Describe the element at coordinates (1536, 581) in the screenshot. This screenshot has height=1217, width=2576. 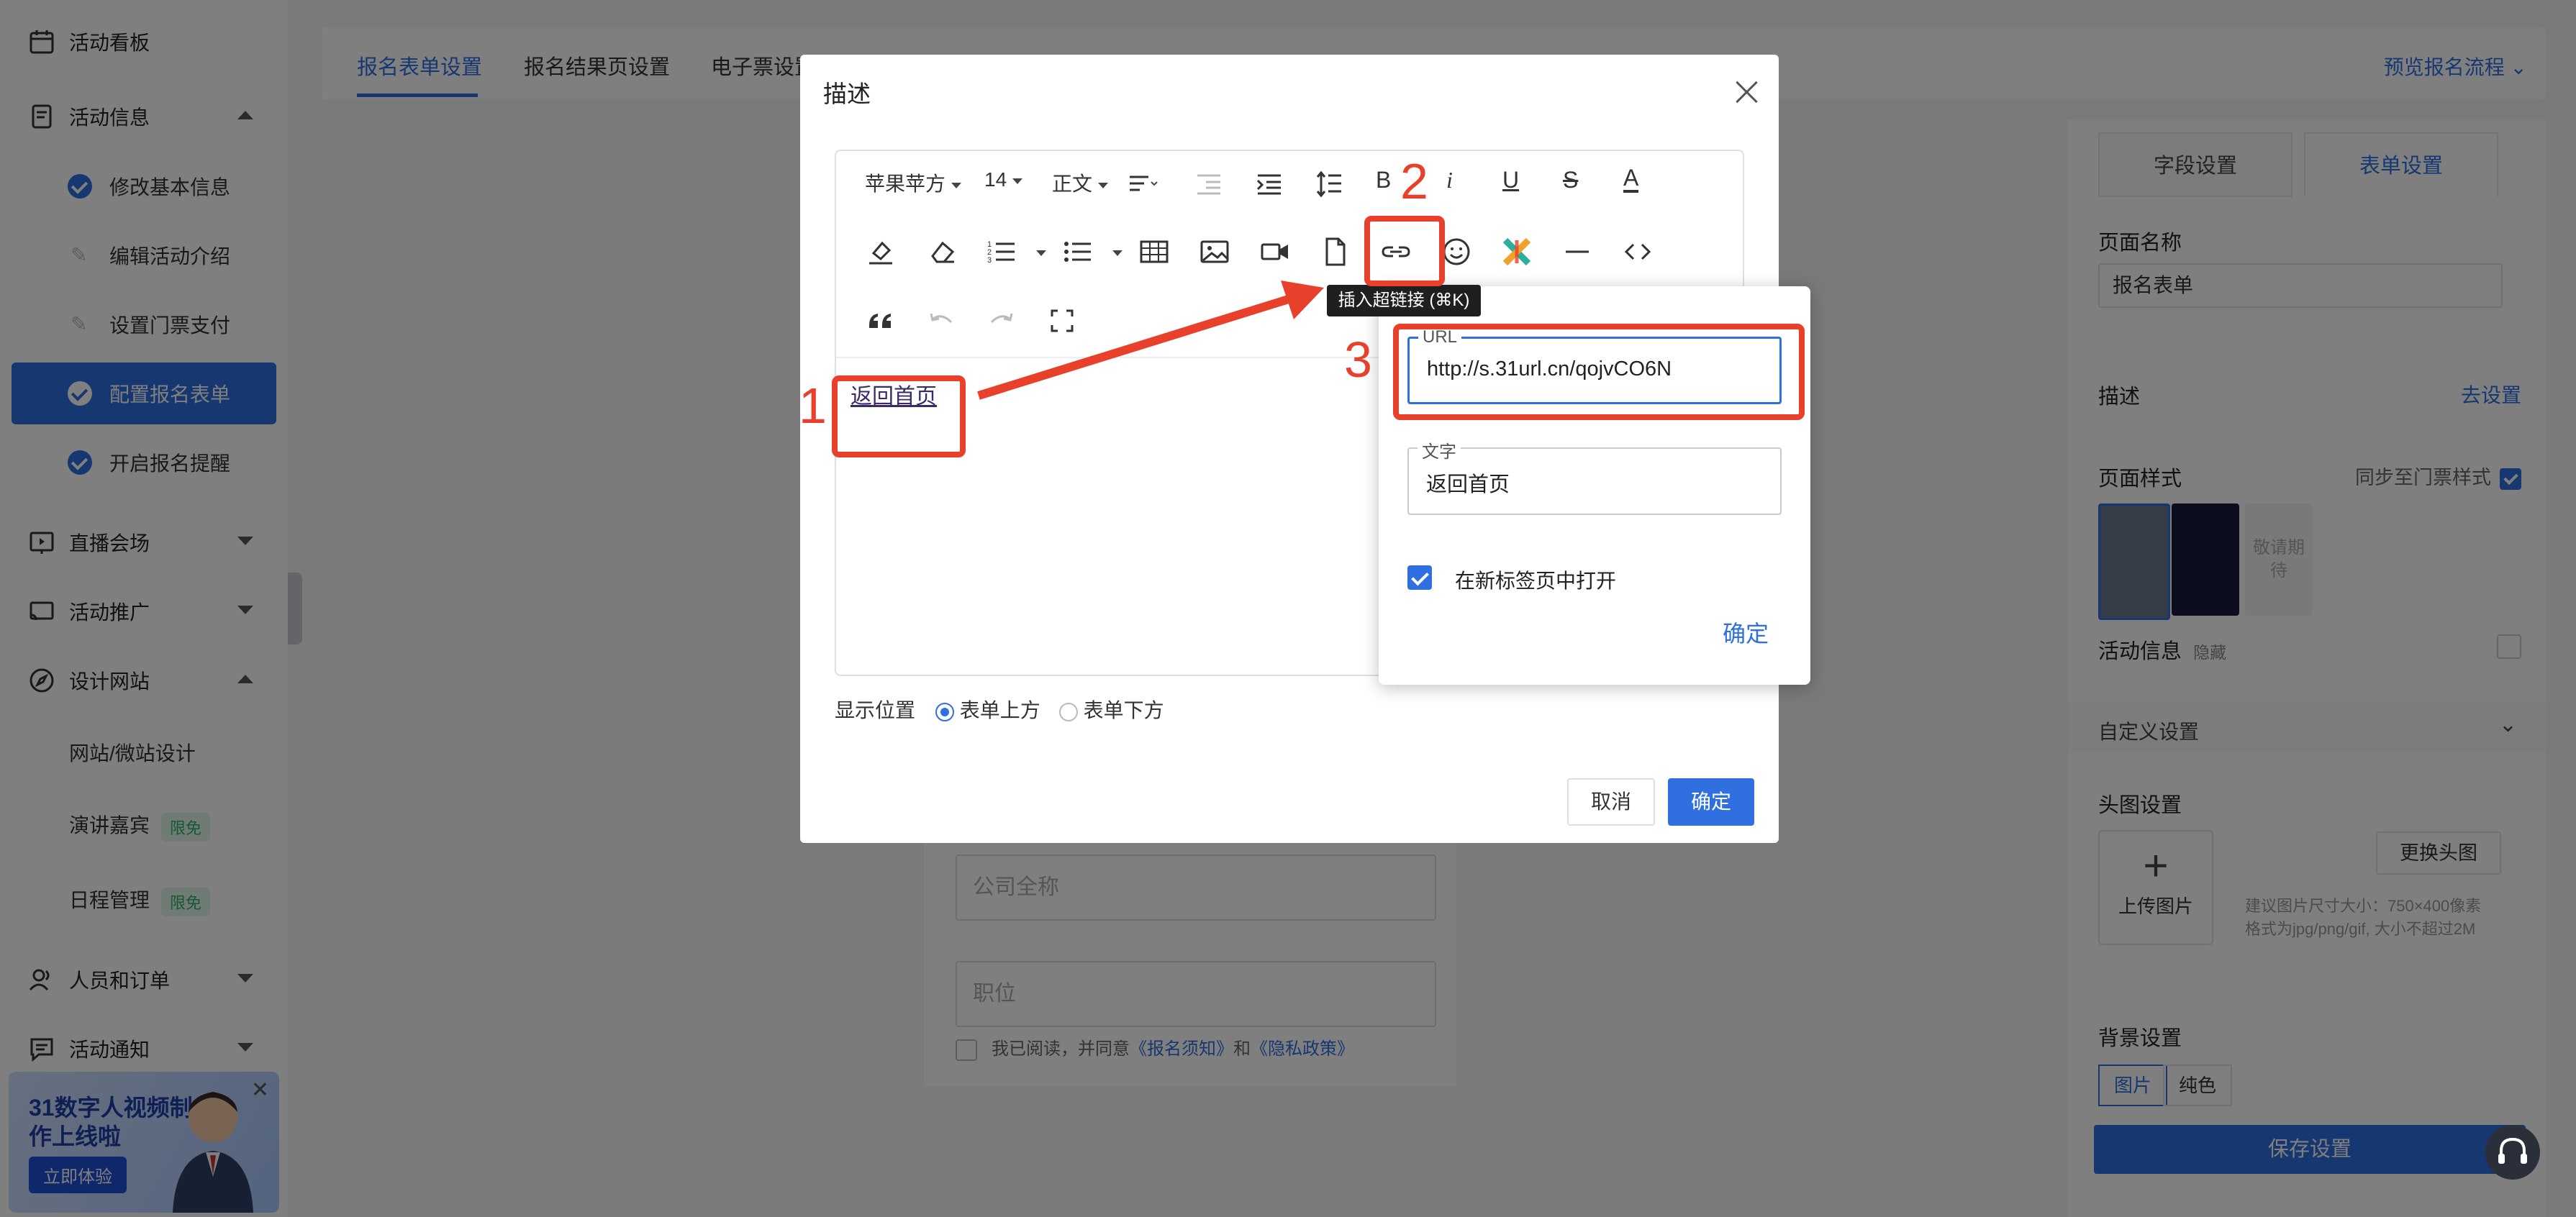
I see `new-tab-label: 在新标签页中打开` at that location.